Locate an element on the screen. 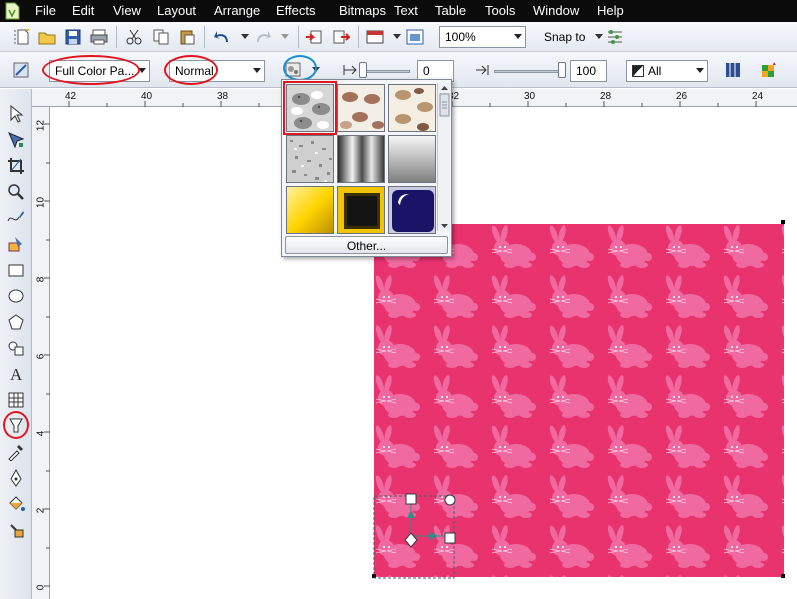 Image resolution: width=797 pixels, height=599 pixels. export-icon is located at coordinates (341, 37).